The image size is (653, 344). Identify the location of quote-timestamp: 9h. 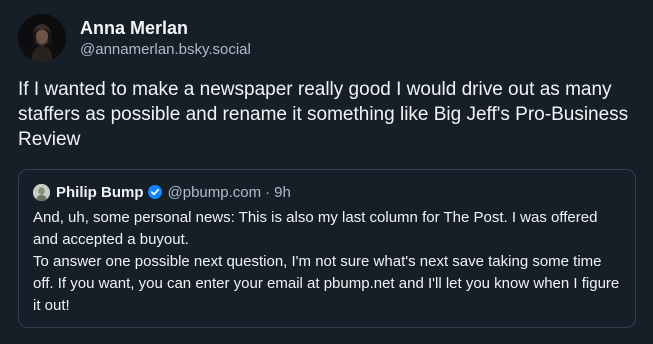
(282, 192).